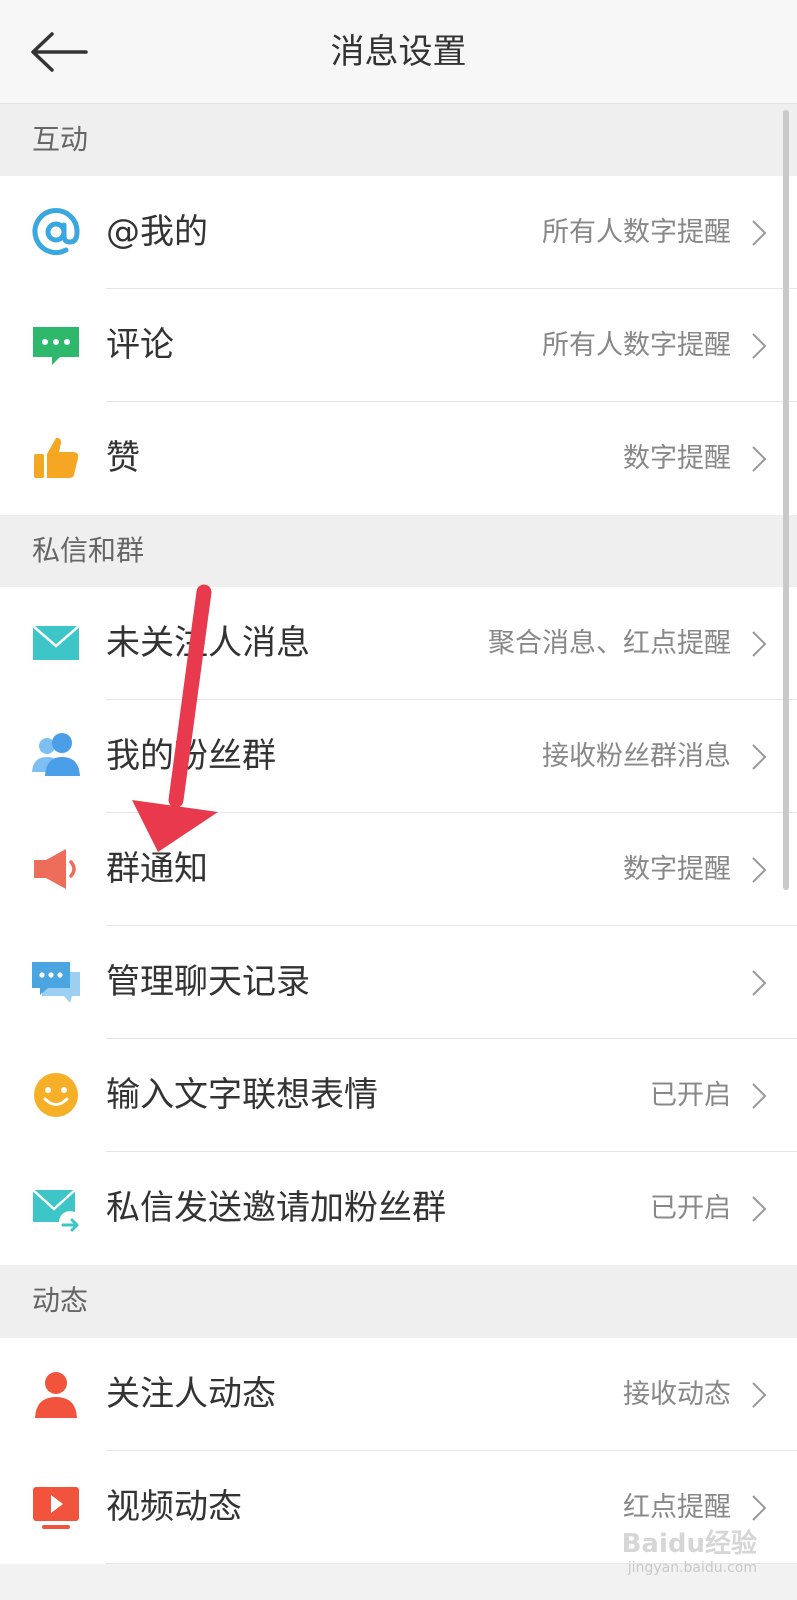  What do you see at coordinates (398, 1301) in the screenshot?
I see `section-header-feed: 动态` at bounding box center [398, 1301].